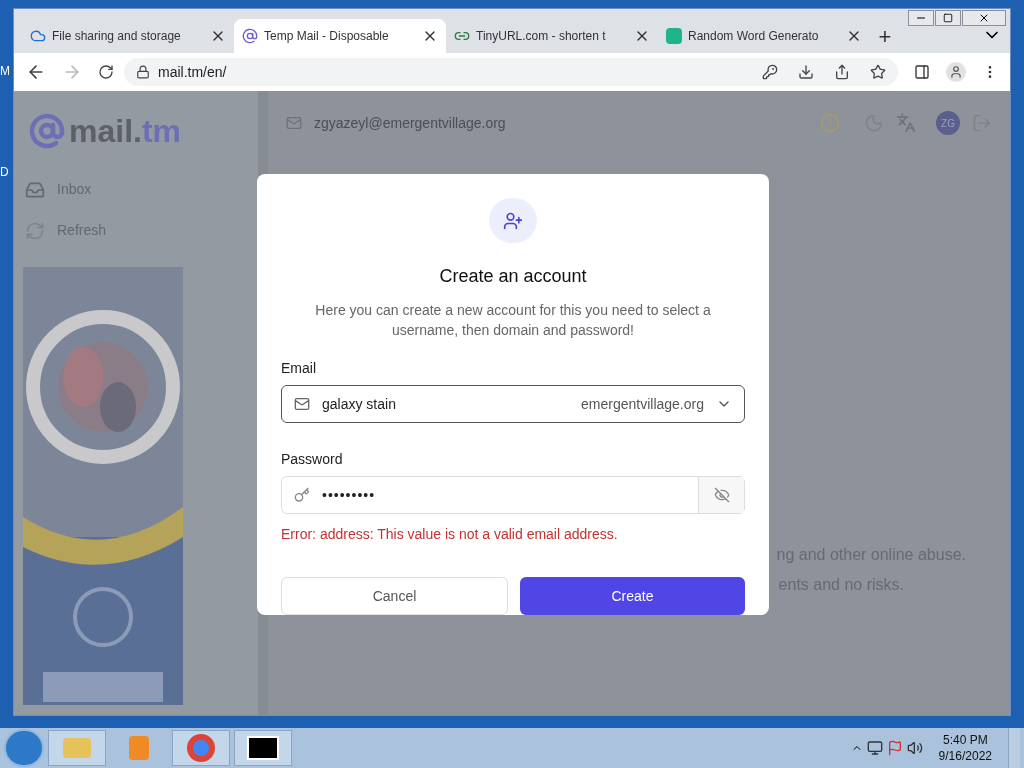 This screenshot has height=768, width=1024. What do you see at coordinates (340, 36) in the screenshot?
I see `browser-tab: Temp Mail - Disposable` at bounding box center [340, 36].